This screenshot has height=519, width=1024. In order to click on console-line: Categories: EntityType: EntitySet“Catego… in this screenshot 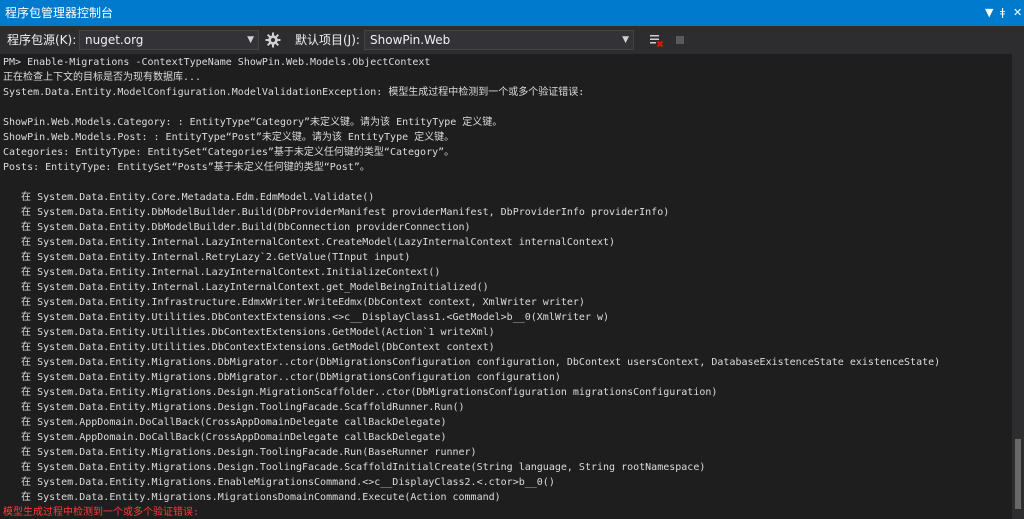, I will do `click(229, 152)`.